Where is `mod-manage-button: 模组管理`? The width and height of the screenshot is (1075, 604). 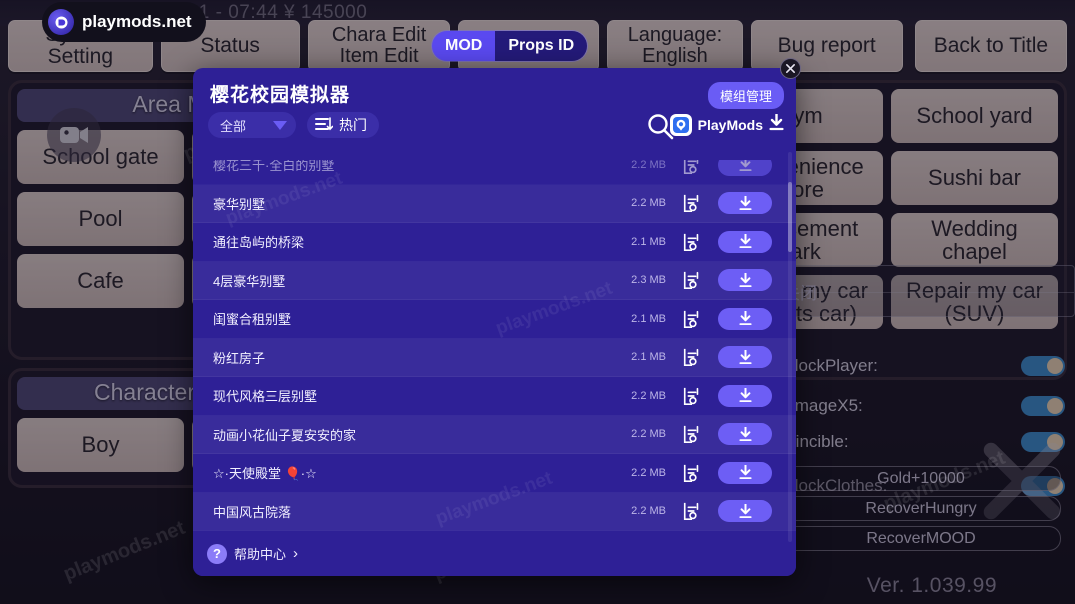
mod-manage-button: 模组管理 is located at coordinates (745, 95).